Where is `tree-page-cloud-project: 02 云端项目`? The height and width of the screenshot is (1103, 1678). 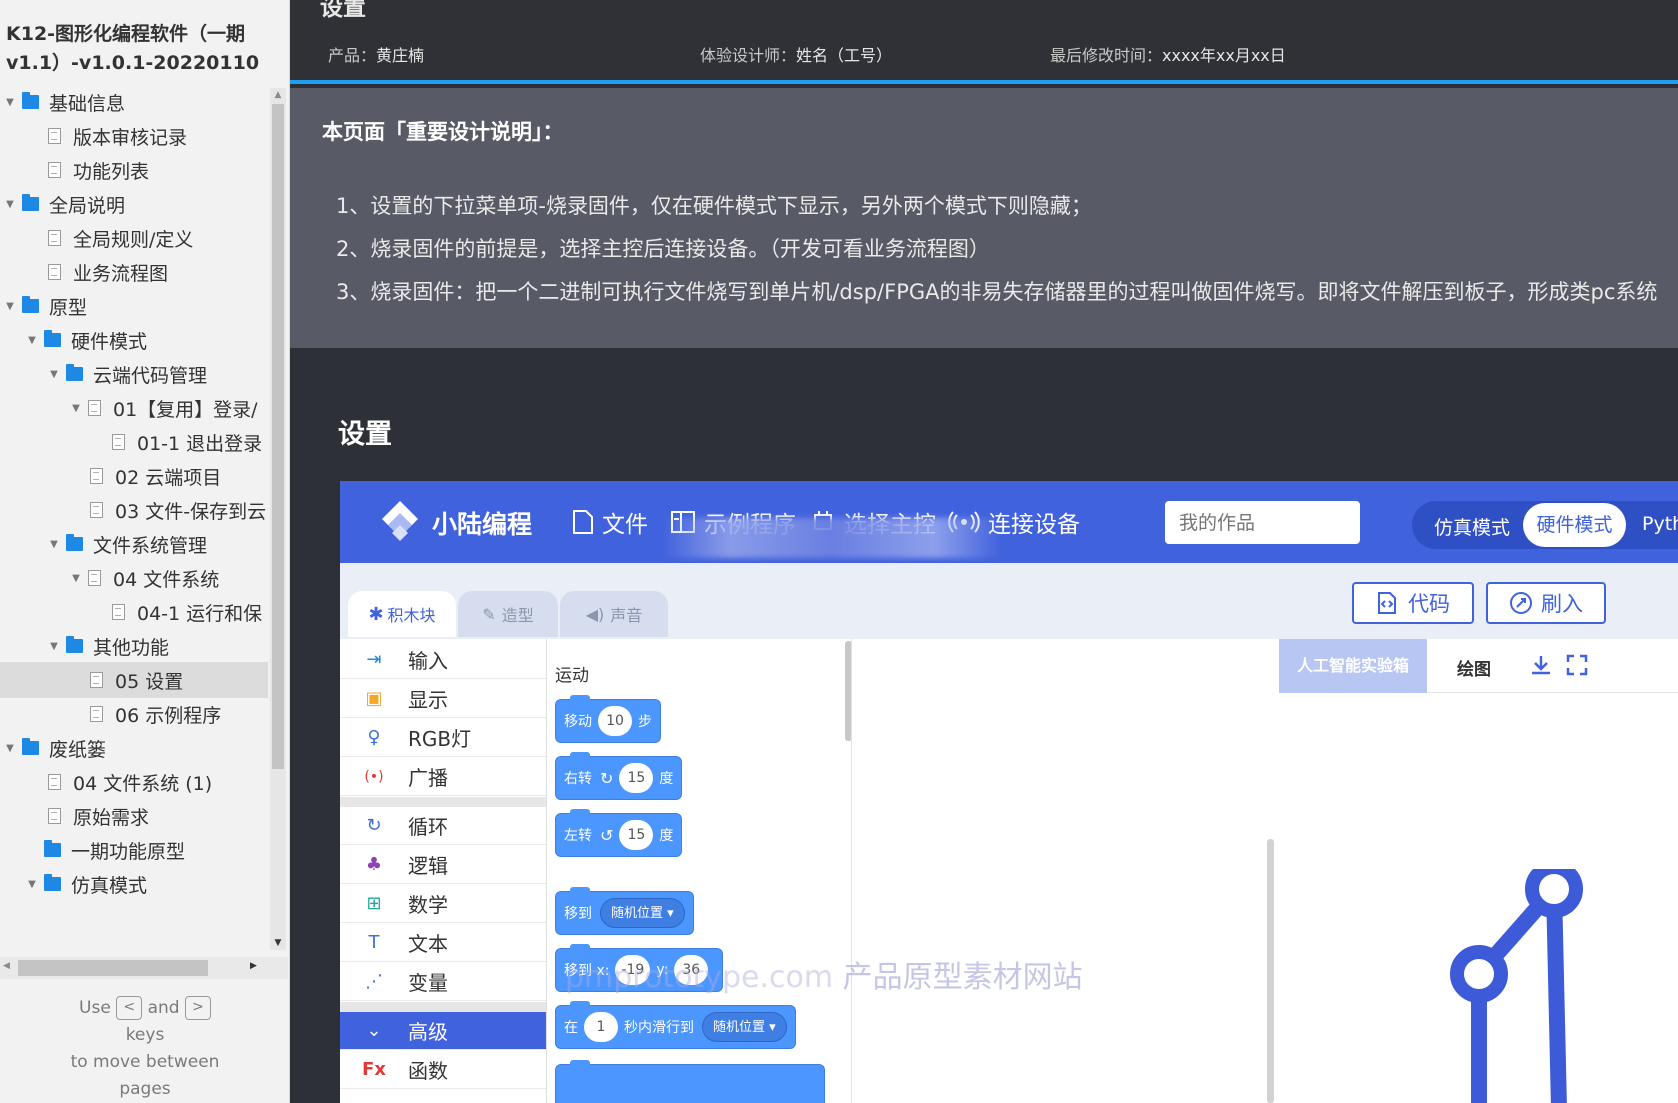 tree-page-cloud-project: 02 云端项目 is located at coordinates (134, 476).